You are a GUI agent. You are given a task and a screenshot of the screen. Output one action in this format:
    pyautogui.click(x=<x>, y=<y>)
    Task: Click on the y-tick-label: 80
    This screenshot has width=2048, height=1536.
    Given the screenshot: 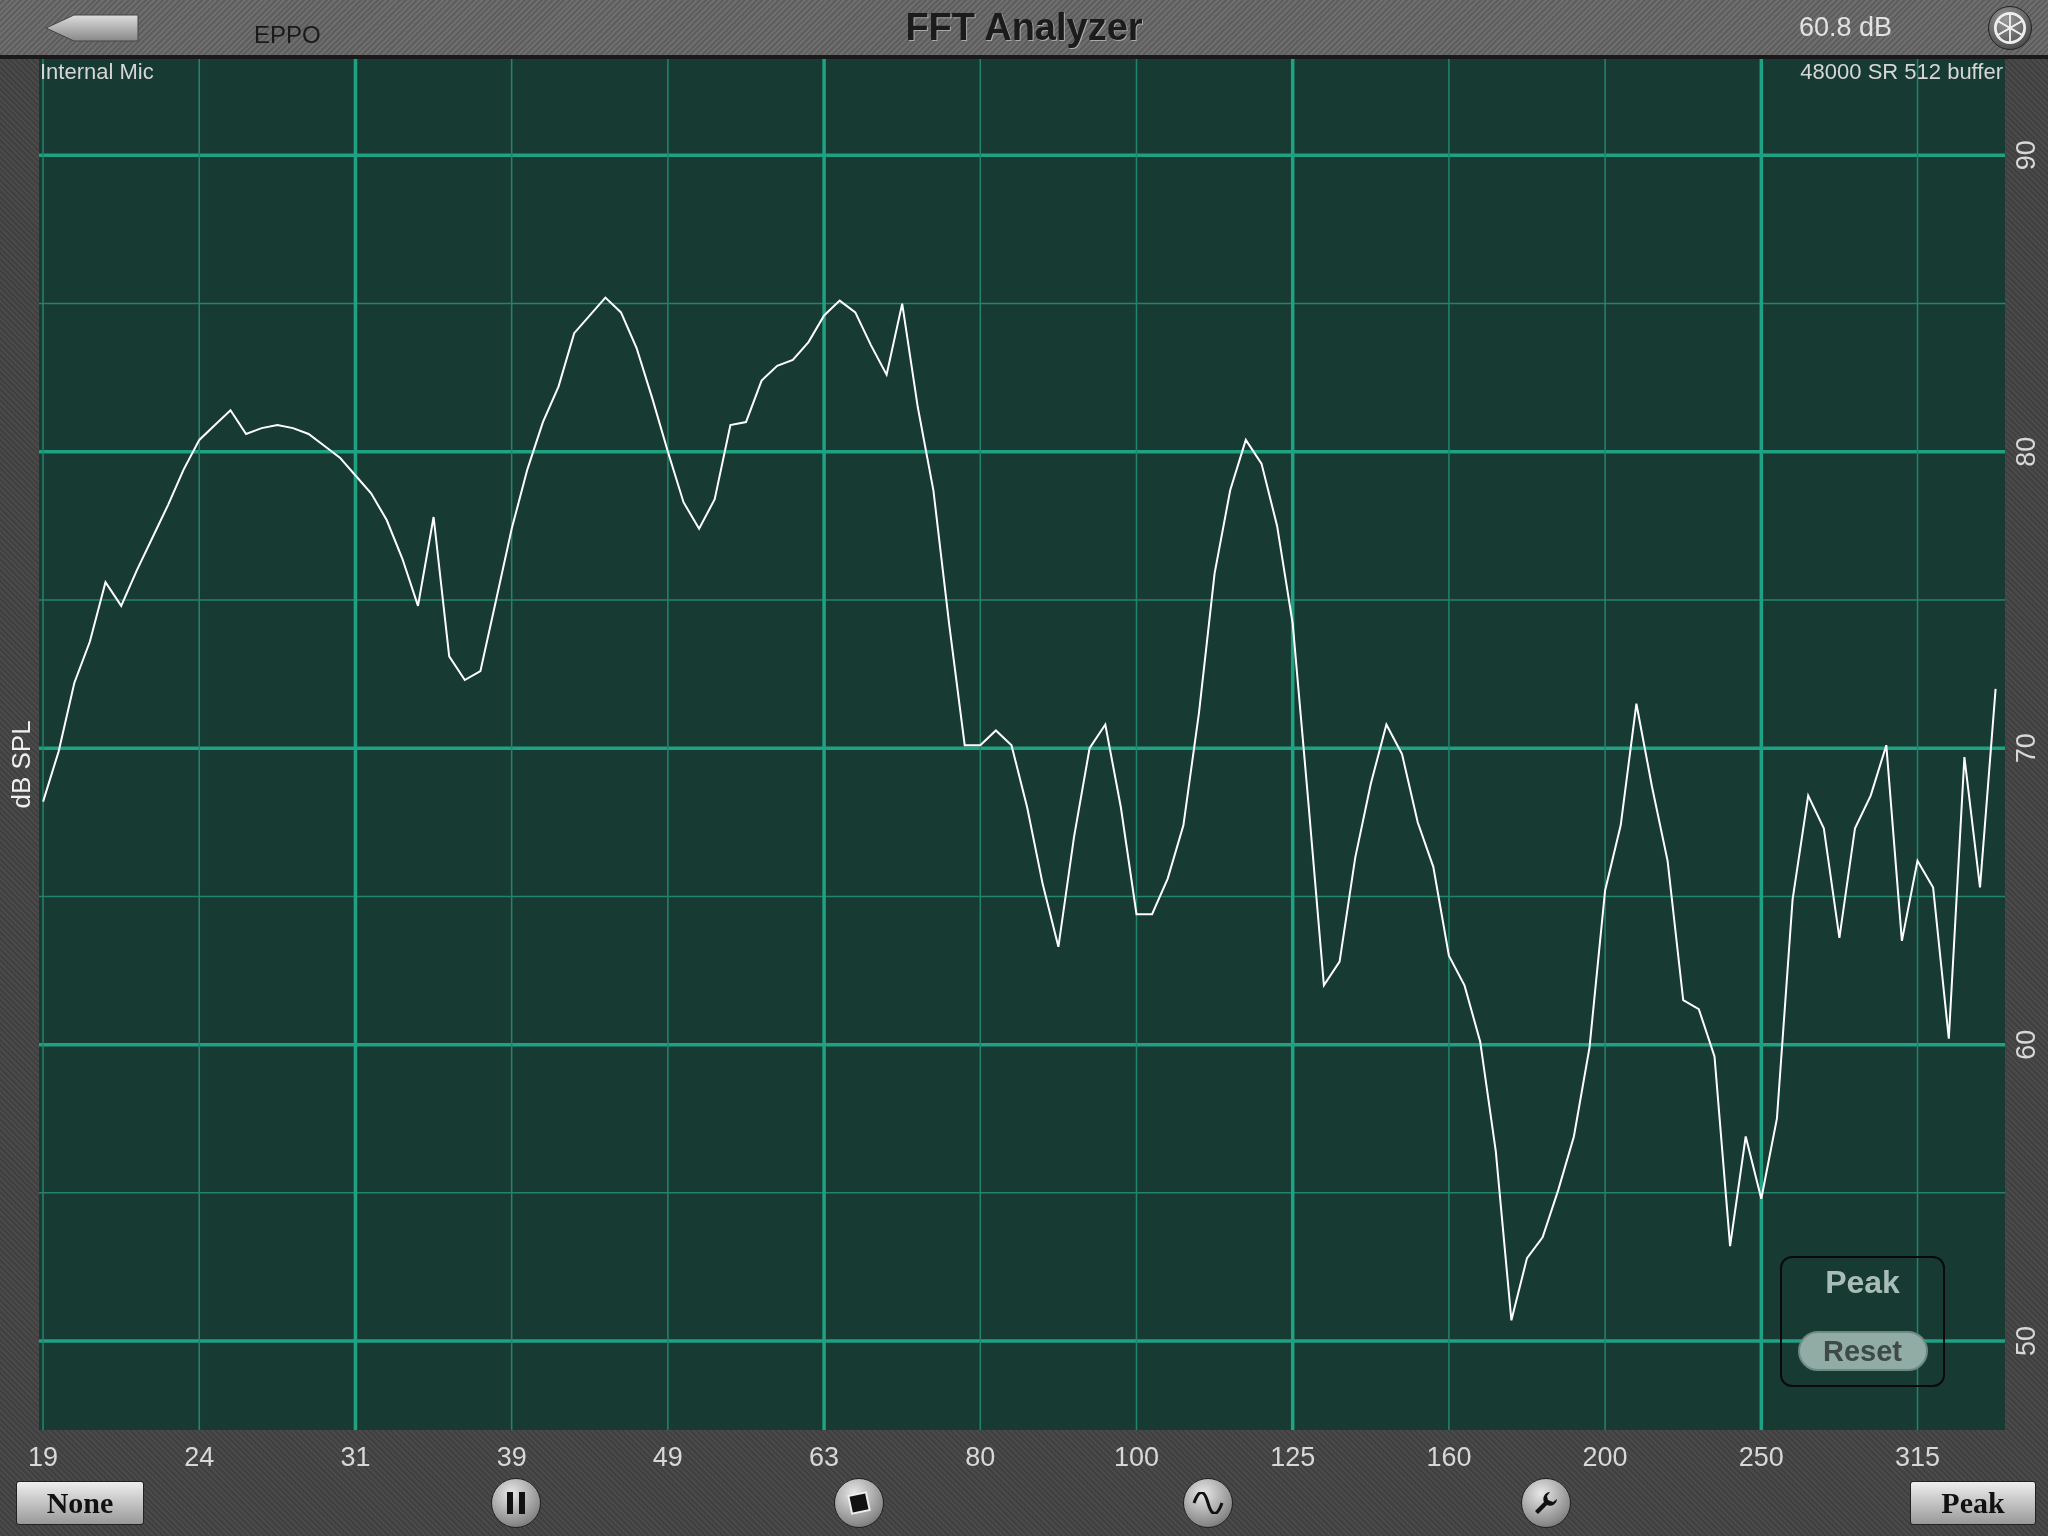 What is the action you would take?
    pyautogui.click(x=2026, y=451)
    